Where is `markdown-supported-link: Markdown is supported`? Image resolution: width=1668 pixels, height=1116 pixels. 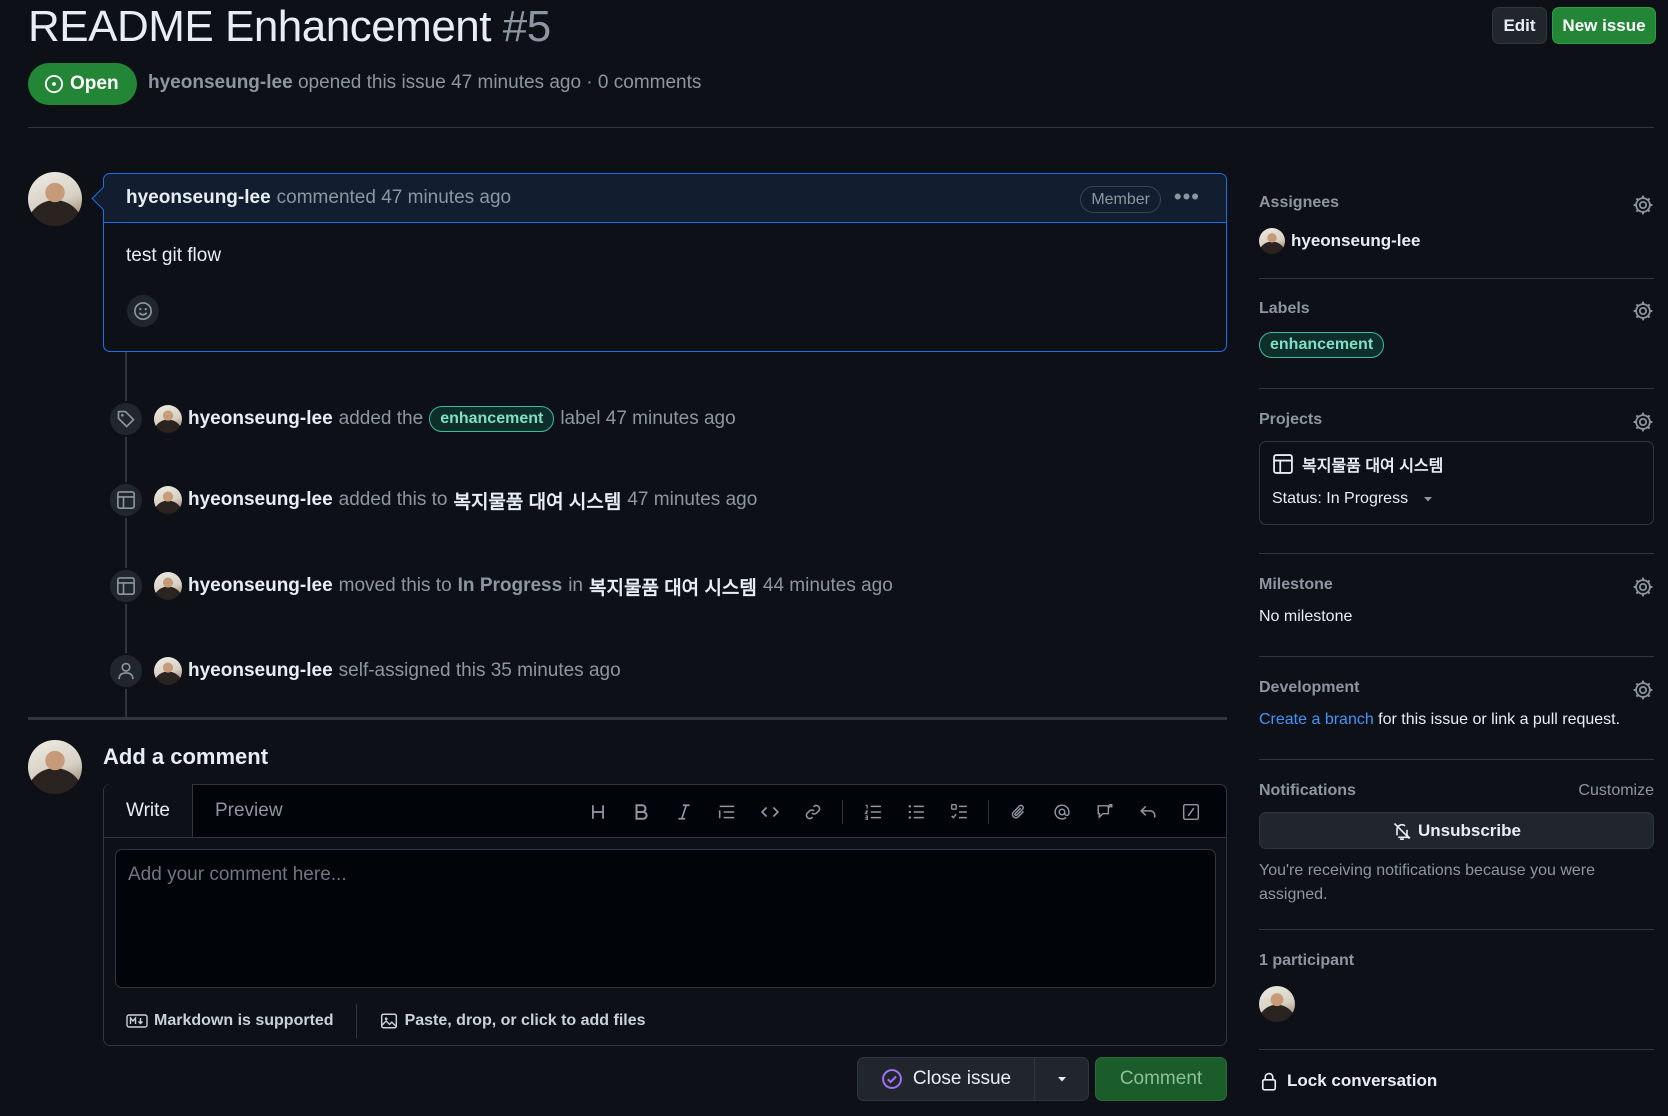
markdown-supported-link: Markdown is supported is located at coordinates (244, 1021).